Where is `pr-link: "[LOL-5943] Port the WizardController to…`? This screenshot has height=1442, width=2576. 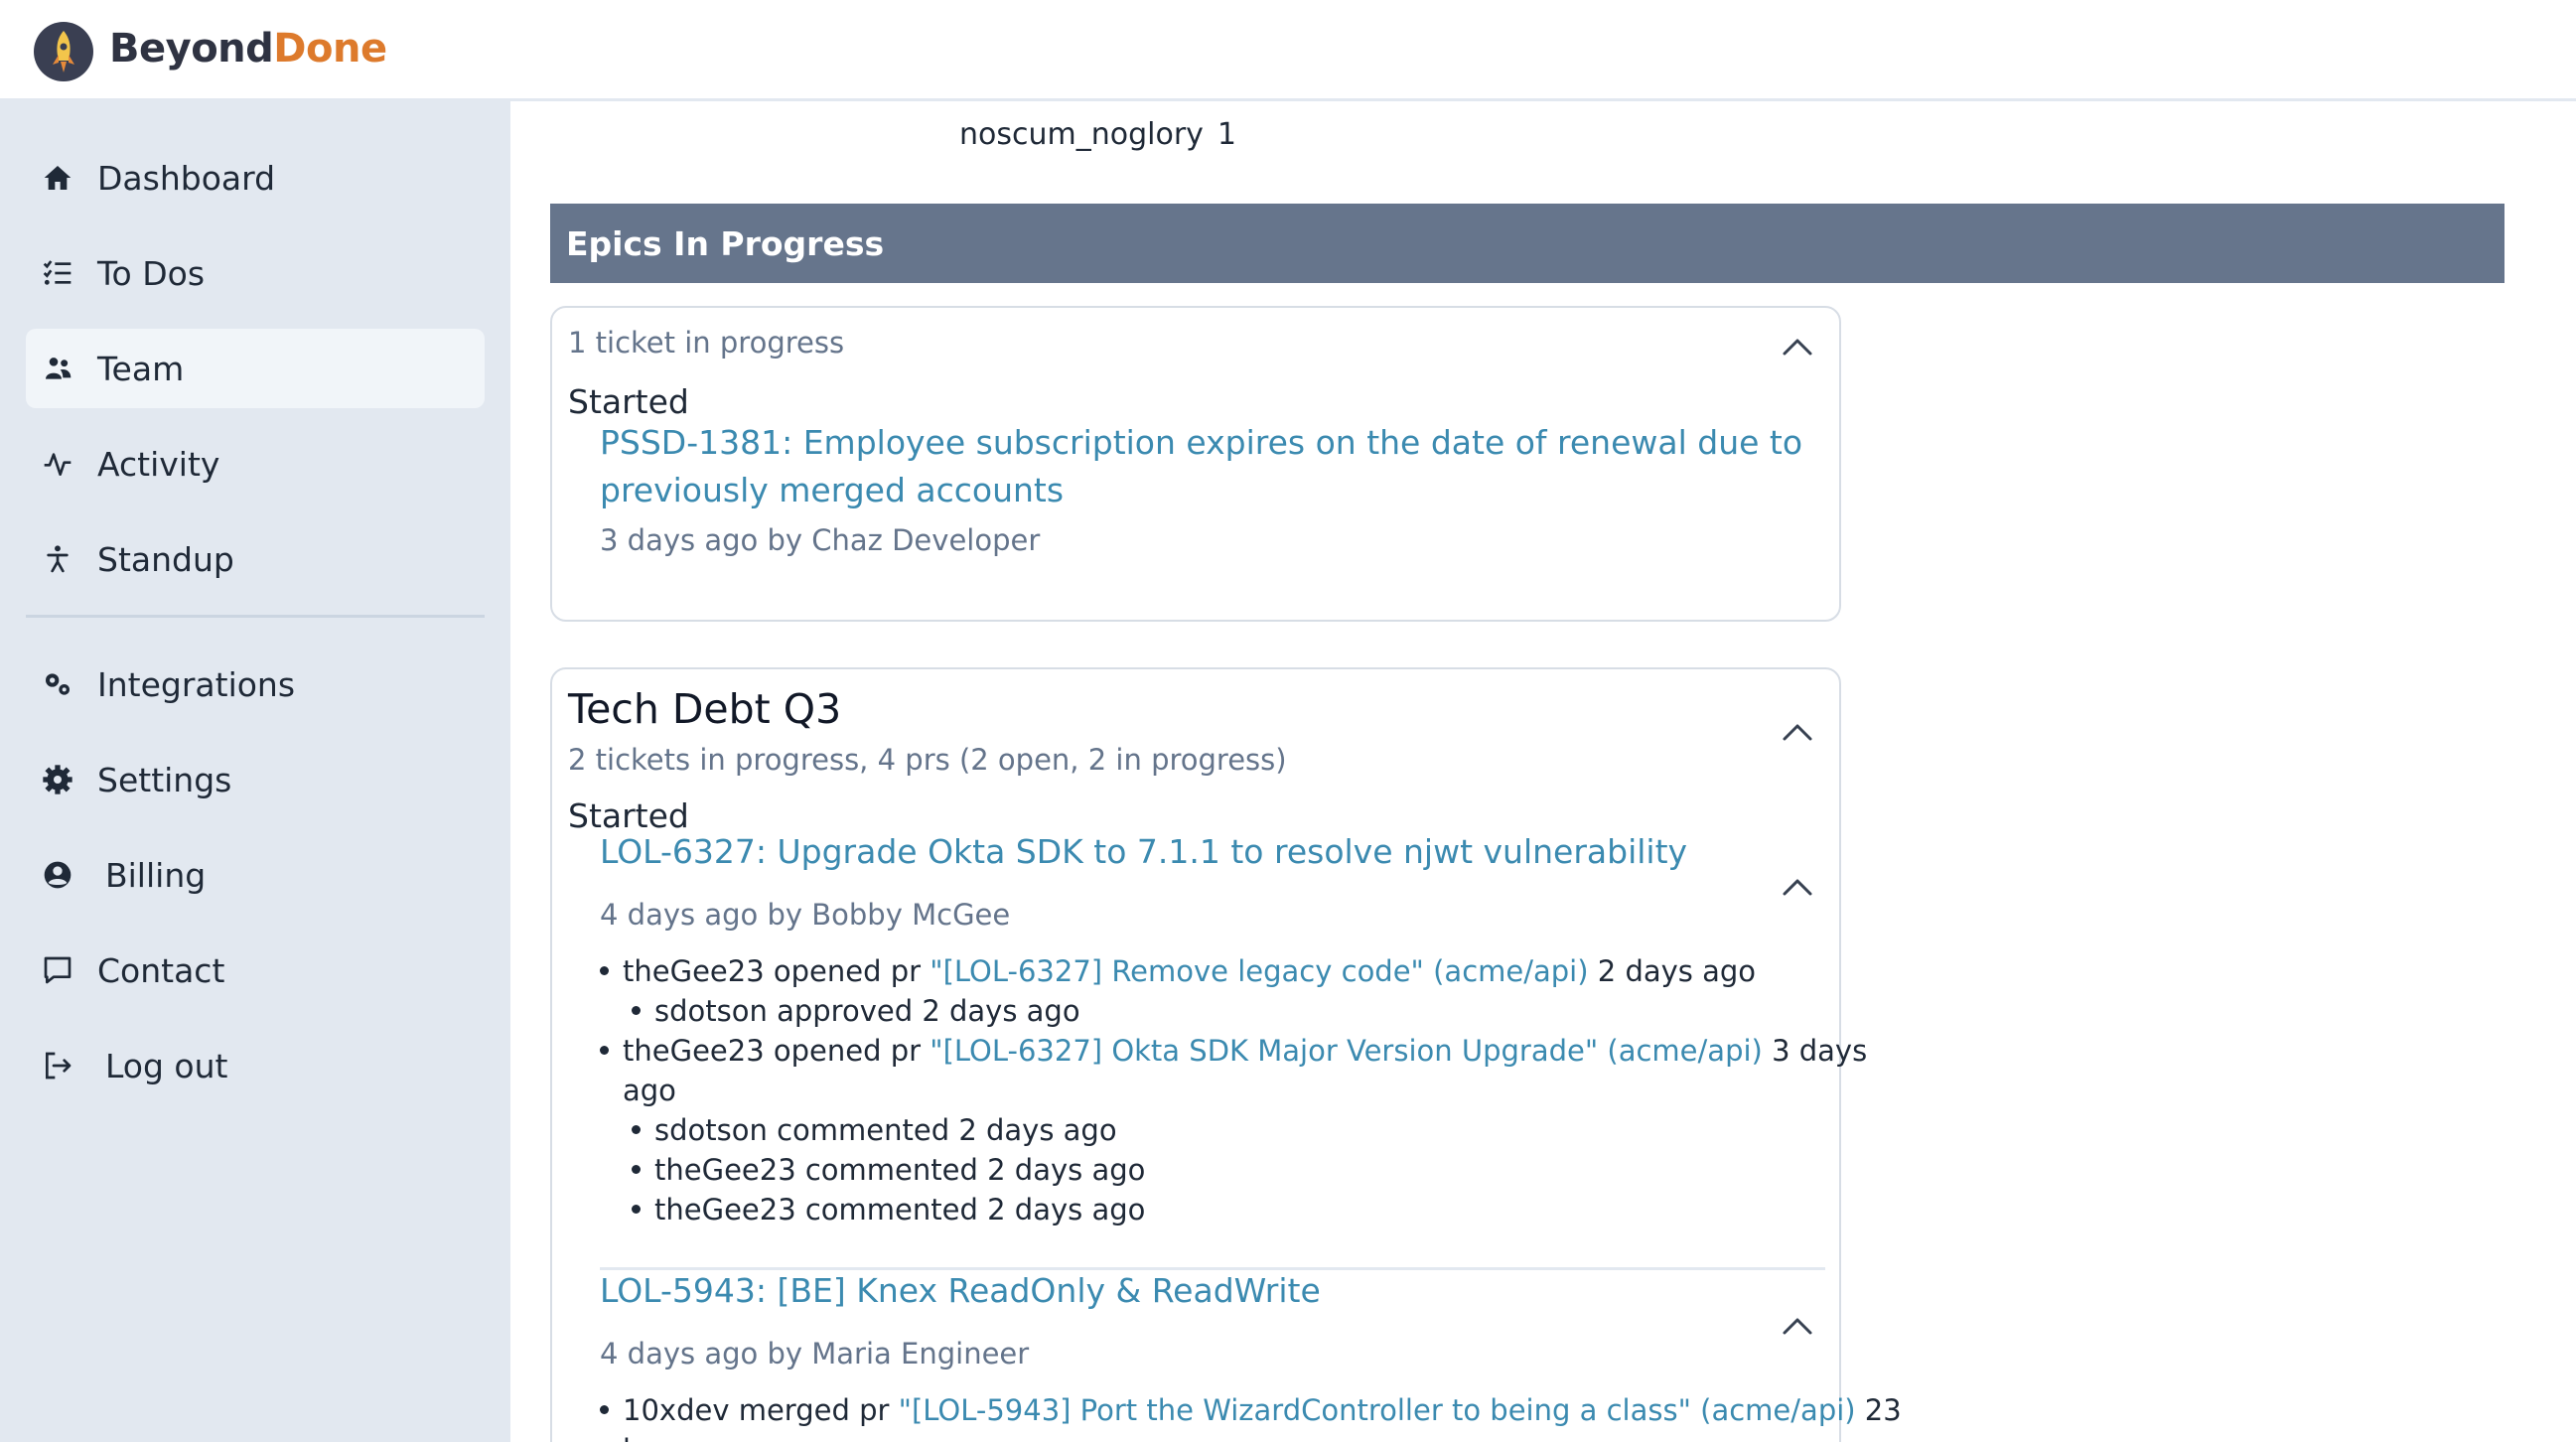
pr-link: "[LOL-5943] Port the WizardController to… is located at coordinates (1378, 1410).